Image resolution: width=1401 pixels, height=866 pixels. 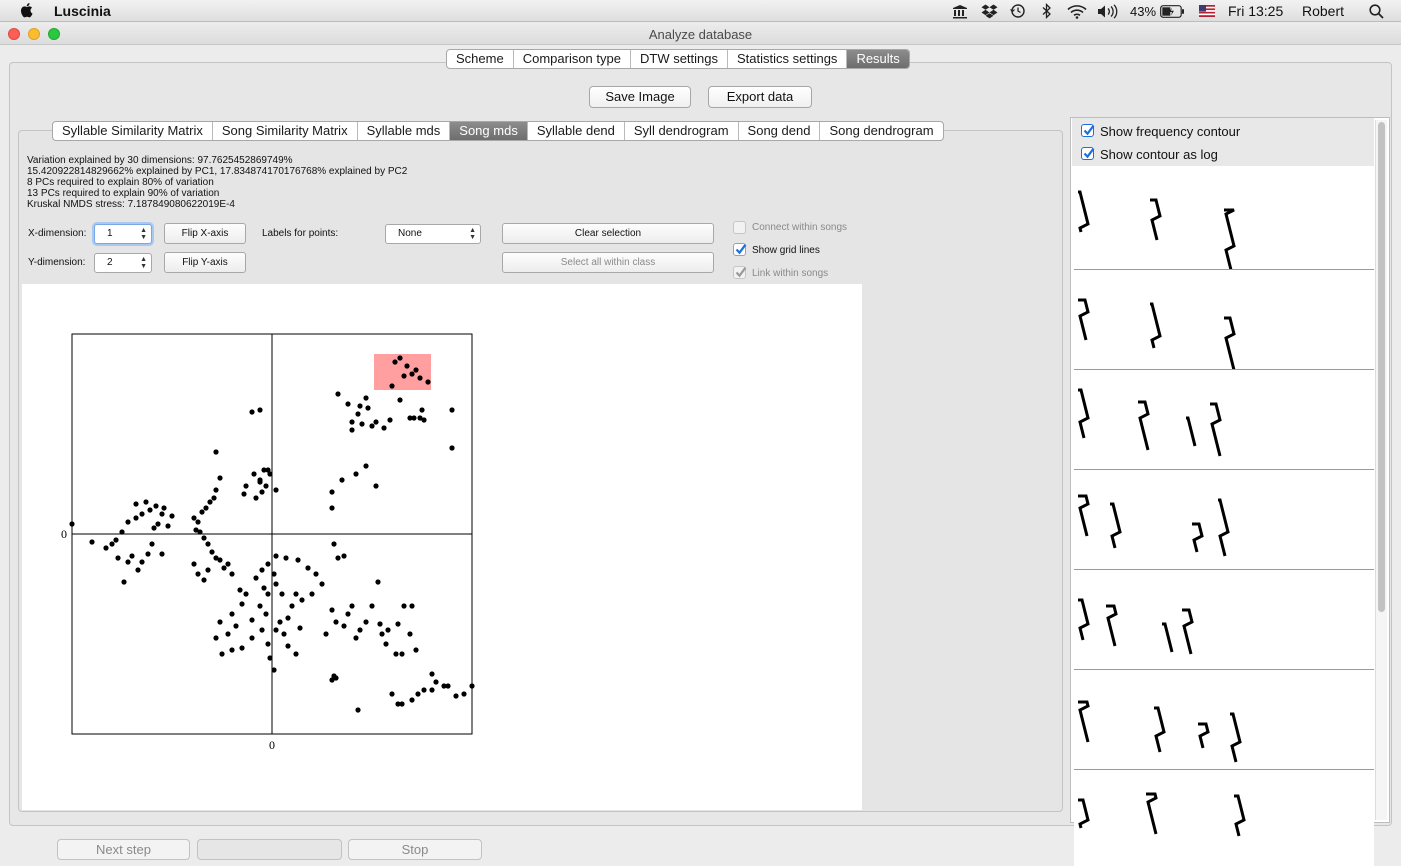 I want to click on result-tab-song-dendrogram: Song dendrogram, so click(x=881, y=131).